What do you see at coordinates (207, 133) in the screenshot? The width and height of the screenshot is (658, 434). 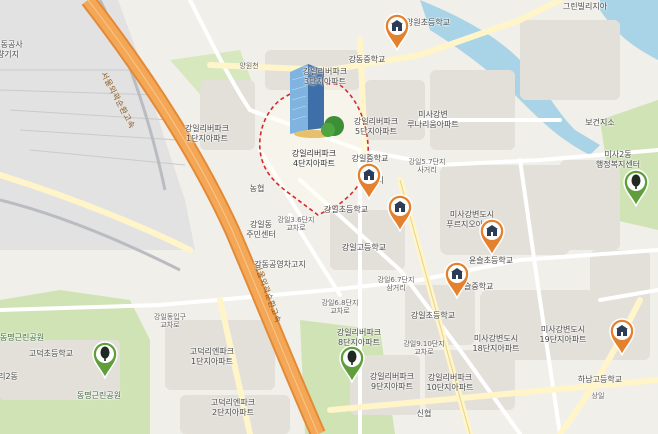 I see `place-label: 강일리버파크 1단지아파트` at bounding box center [207, 133].